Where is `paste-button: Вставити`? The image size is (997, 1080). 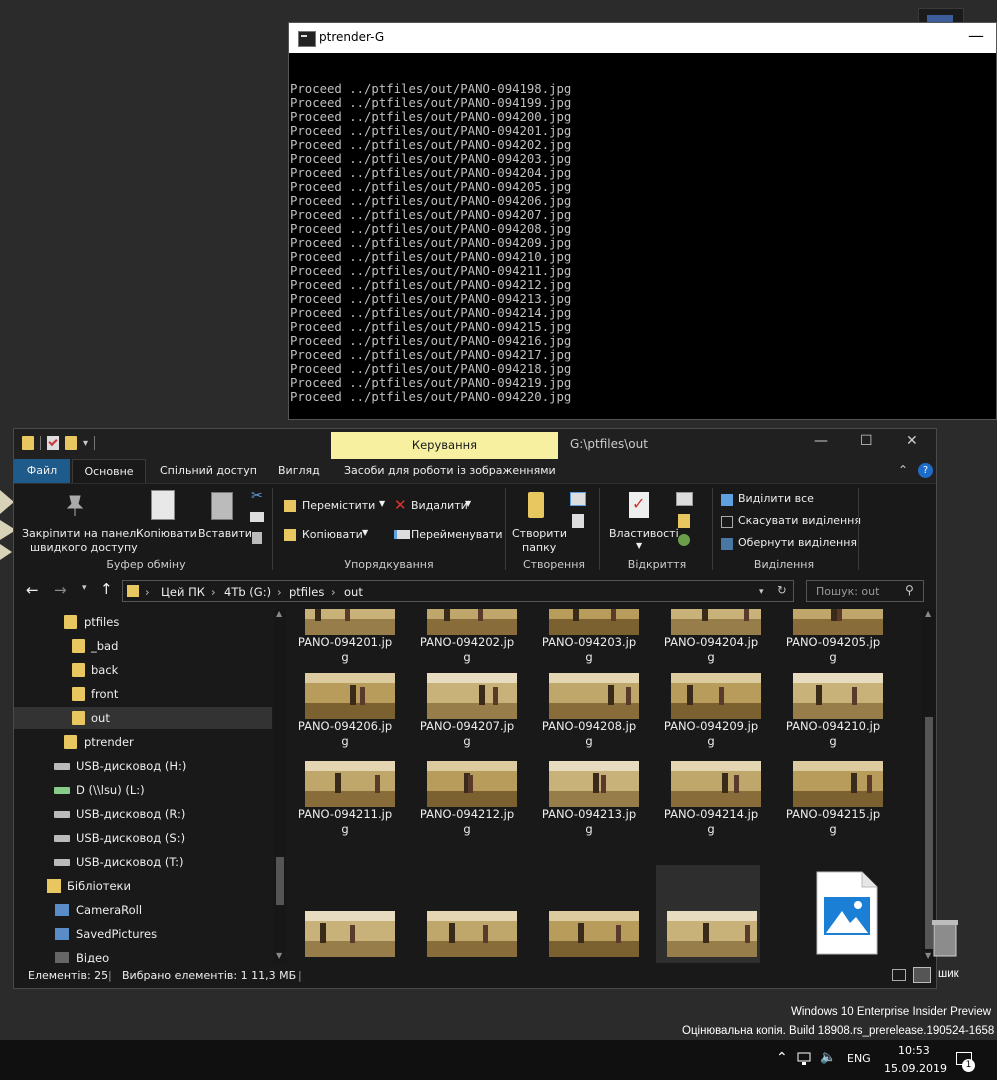 paste-button: Вставити is located at coordinates (225, 533).